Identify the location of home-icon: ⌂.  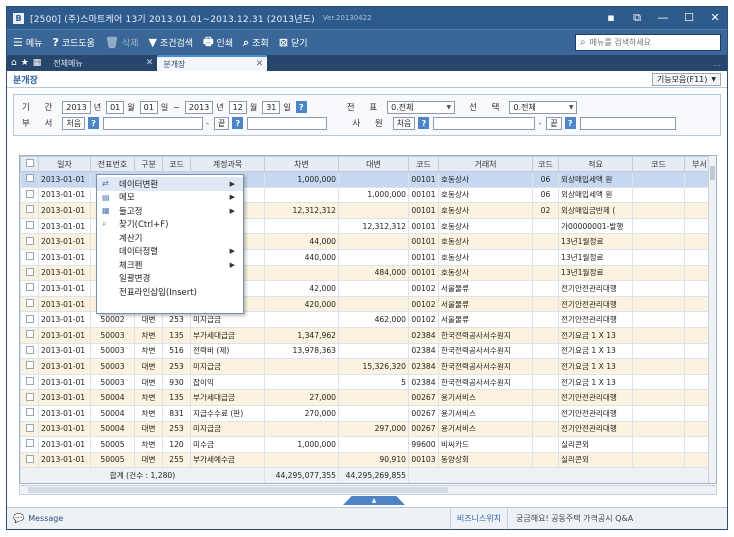
(14, 63).